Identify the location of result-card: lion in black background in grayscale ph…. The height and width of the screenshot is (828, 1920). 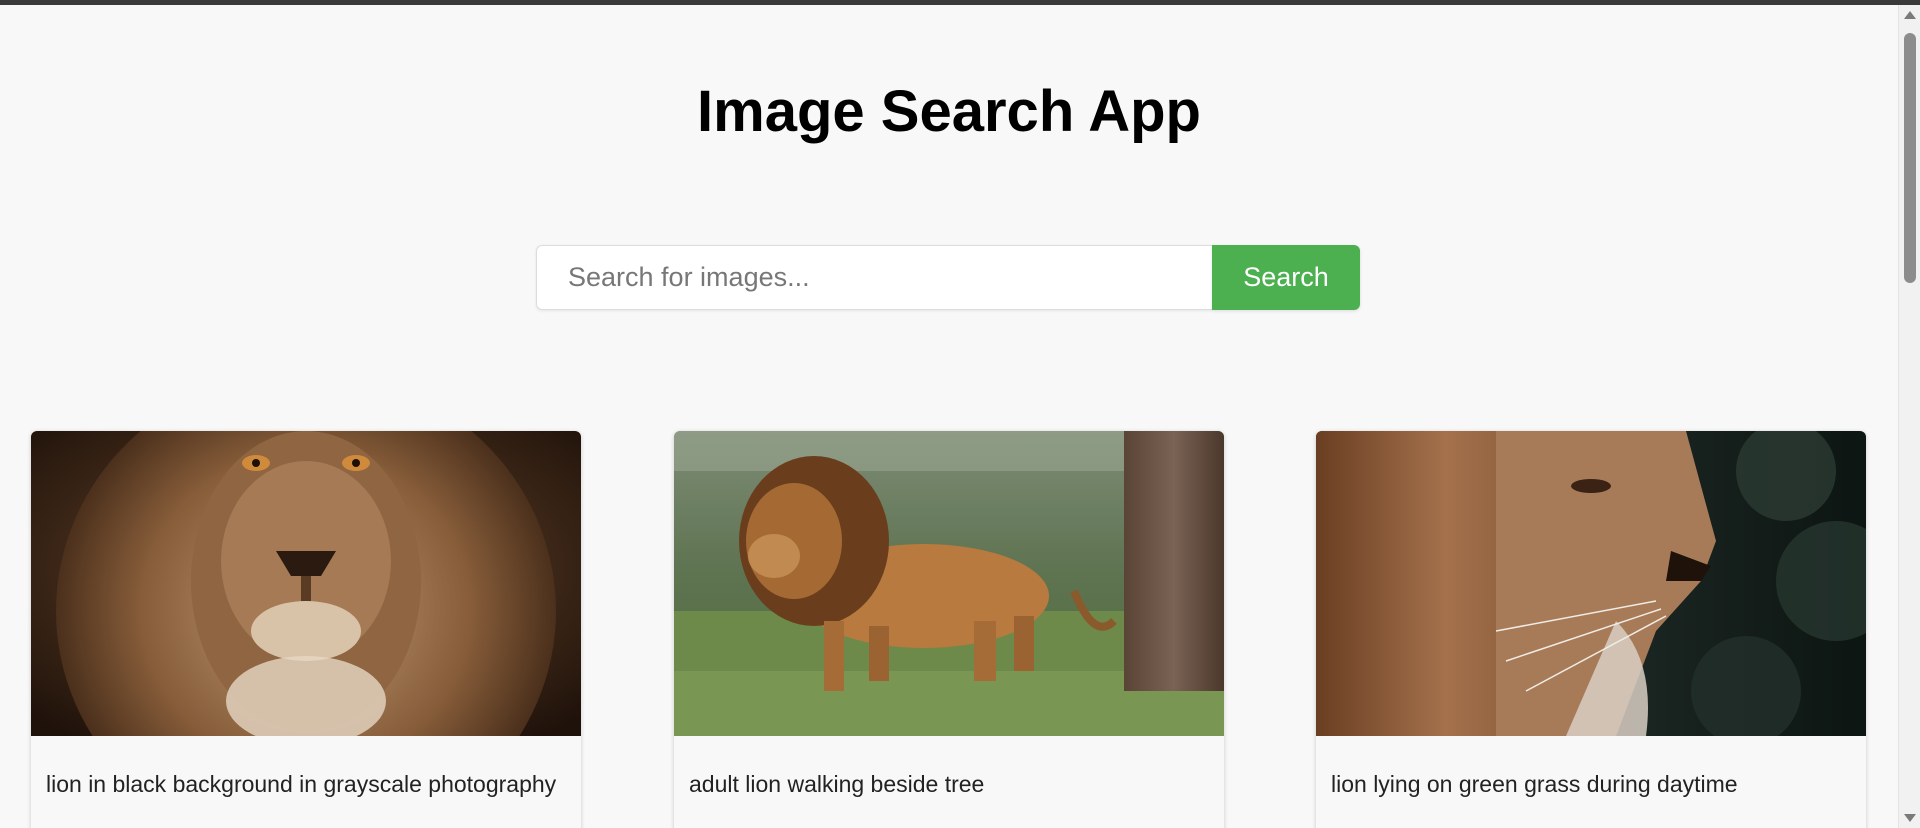
(306, 629).